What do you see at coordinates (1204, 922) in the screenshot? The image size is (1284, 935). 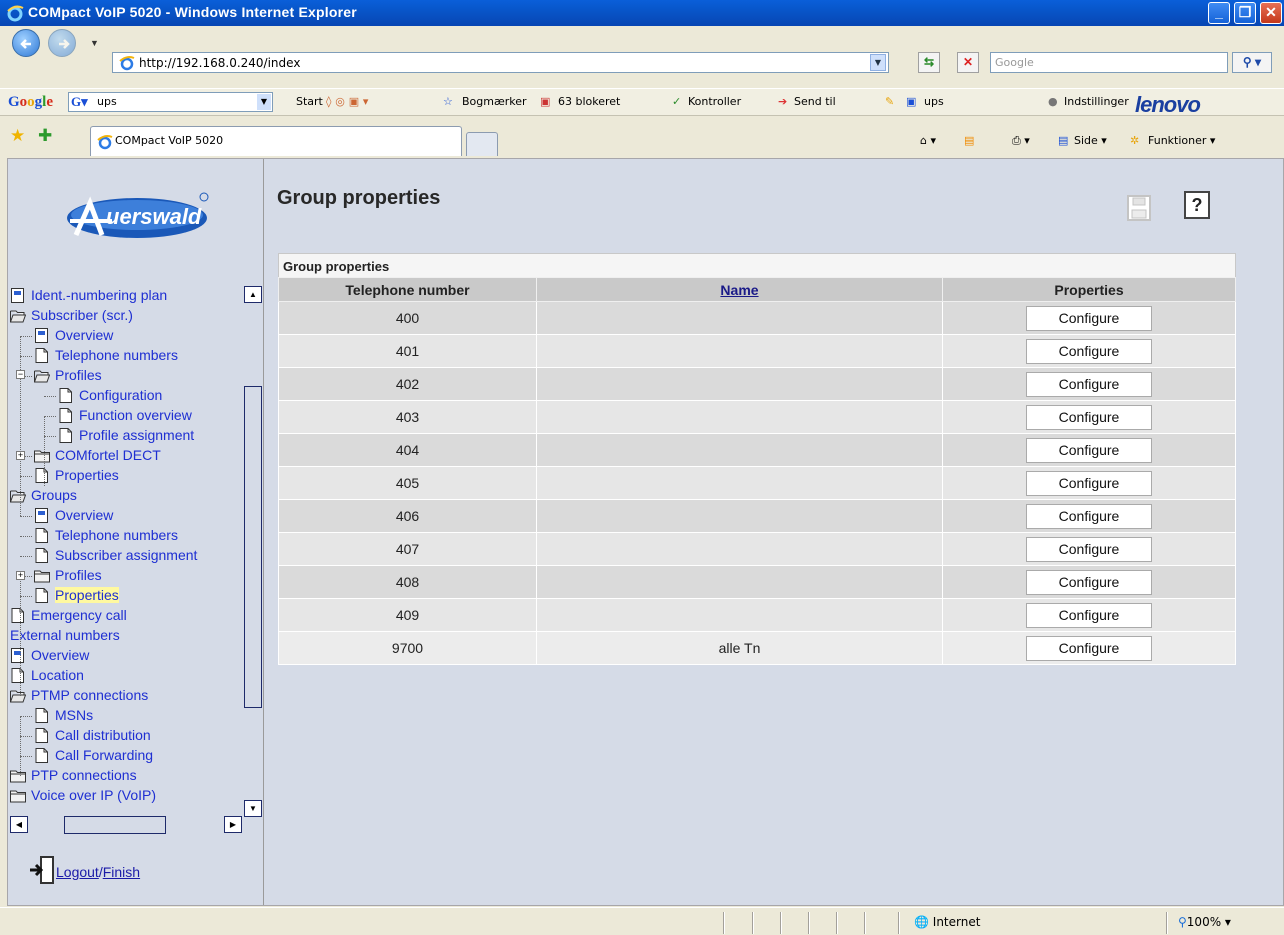 I see `zoom-control: ⚲100% ▾` at bounding box center [1204, 922].